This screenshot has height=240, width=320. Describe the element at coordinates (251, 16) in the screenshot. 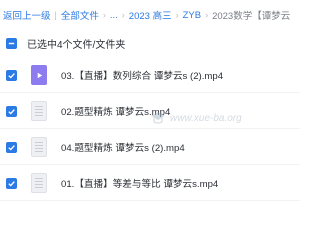

I see `breadcrumb-current: 2023数学【谭梦云` at that location.